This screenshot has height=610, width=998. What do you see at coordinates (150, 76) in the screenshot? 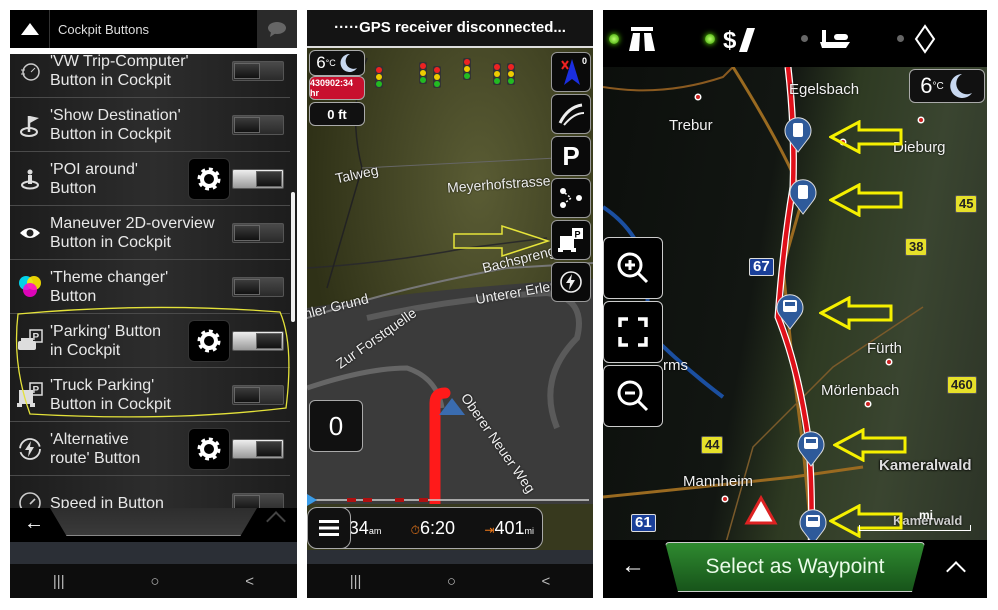
I see `list-item: 'VW Trip-Computer' Button in Cockpit` at bounding box center [150, 76].